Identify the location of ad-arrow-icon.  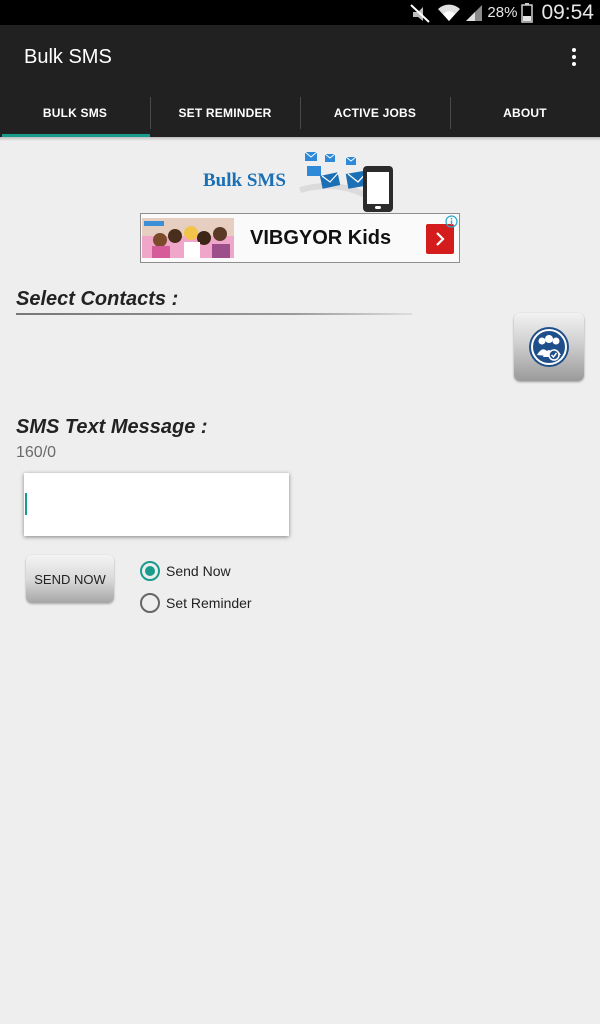
(440, 239).